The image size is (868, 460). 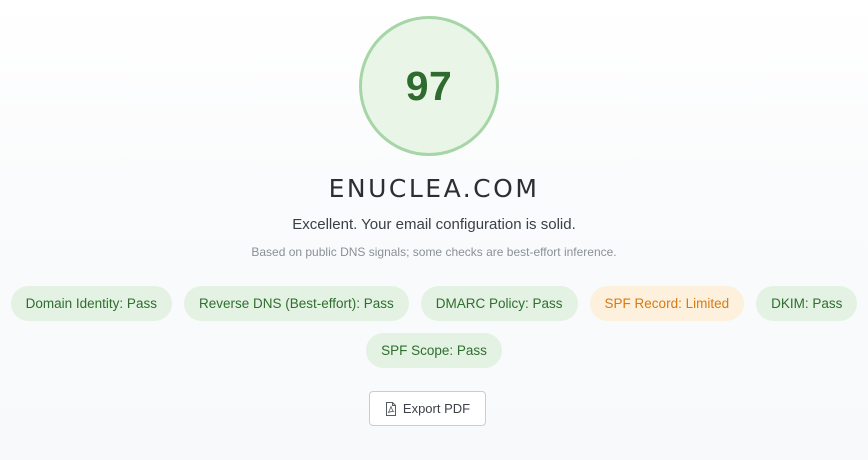 What do you see at coordinates (391, 408) in the screenshot?
I see `pdf-file-icon` at bounding box center [391, 408].